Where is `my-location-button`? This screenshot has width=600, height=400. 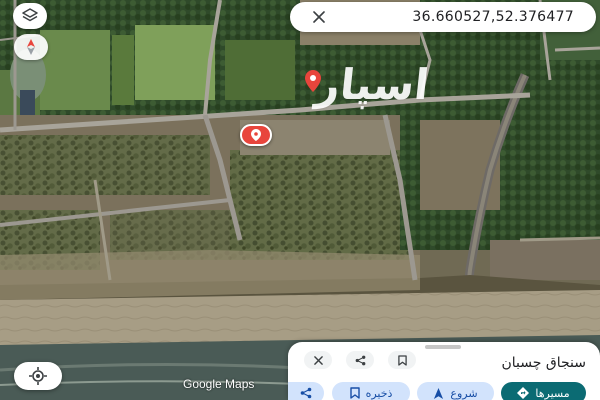
my-location-button is located at coordinates (38, 376).